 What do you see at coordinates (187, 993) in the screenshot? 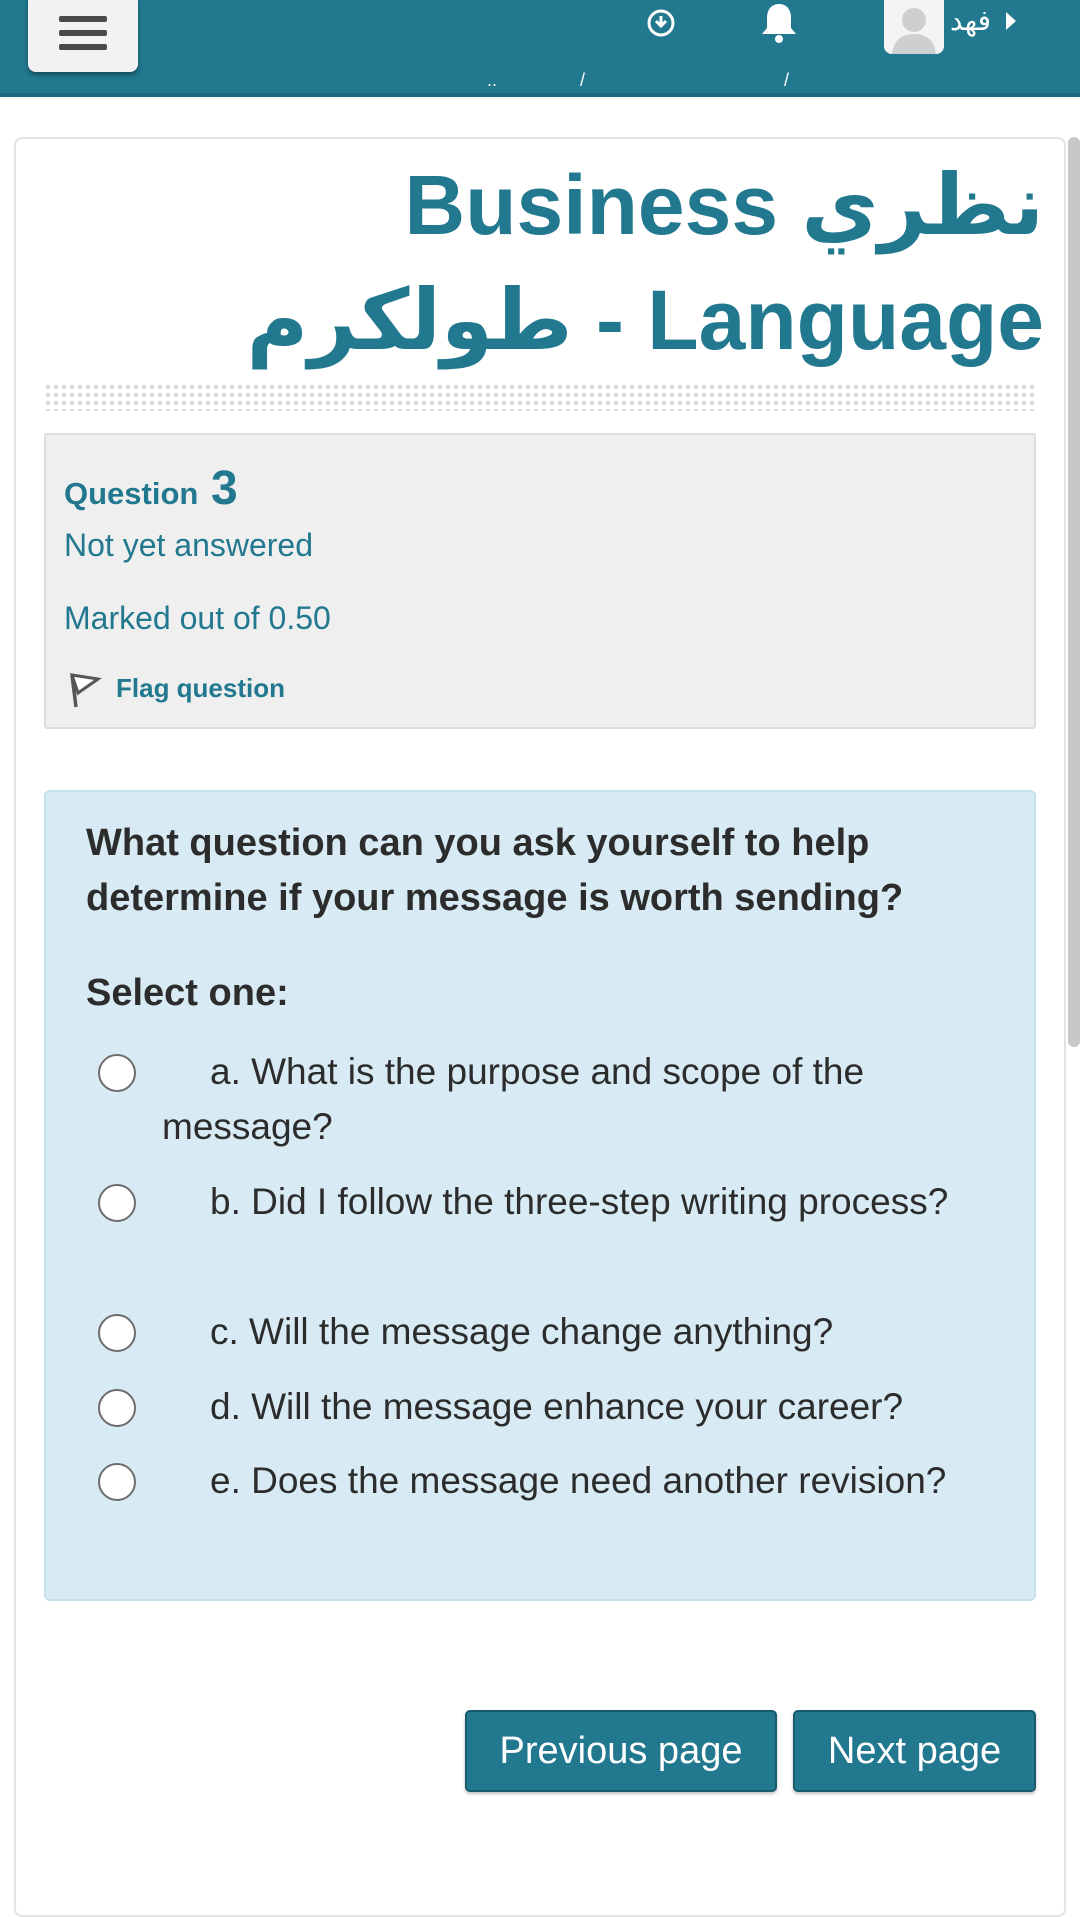
I see `select-one-label: Select one:` at bounding box center [187, 993].